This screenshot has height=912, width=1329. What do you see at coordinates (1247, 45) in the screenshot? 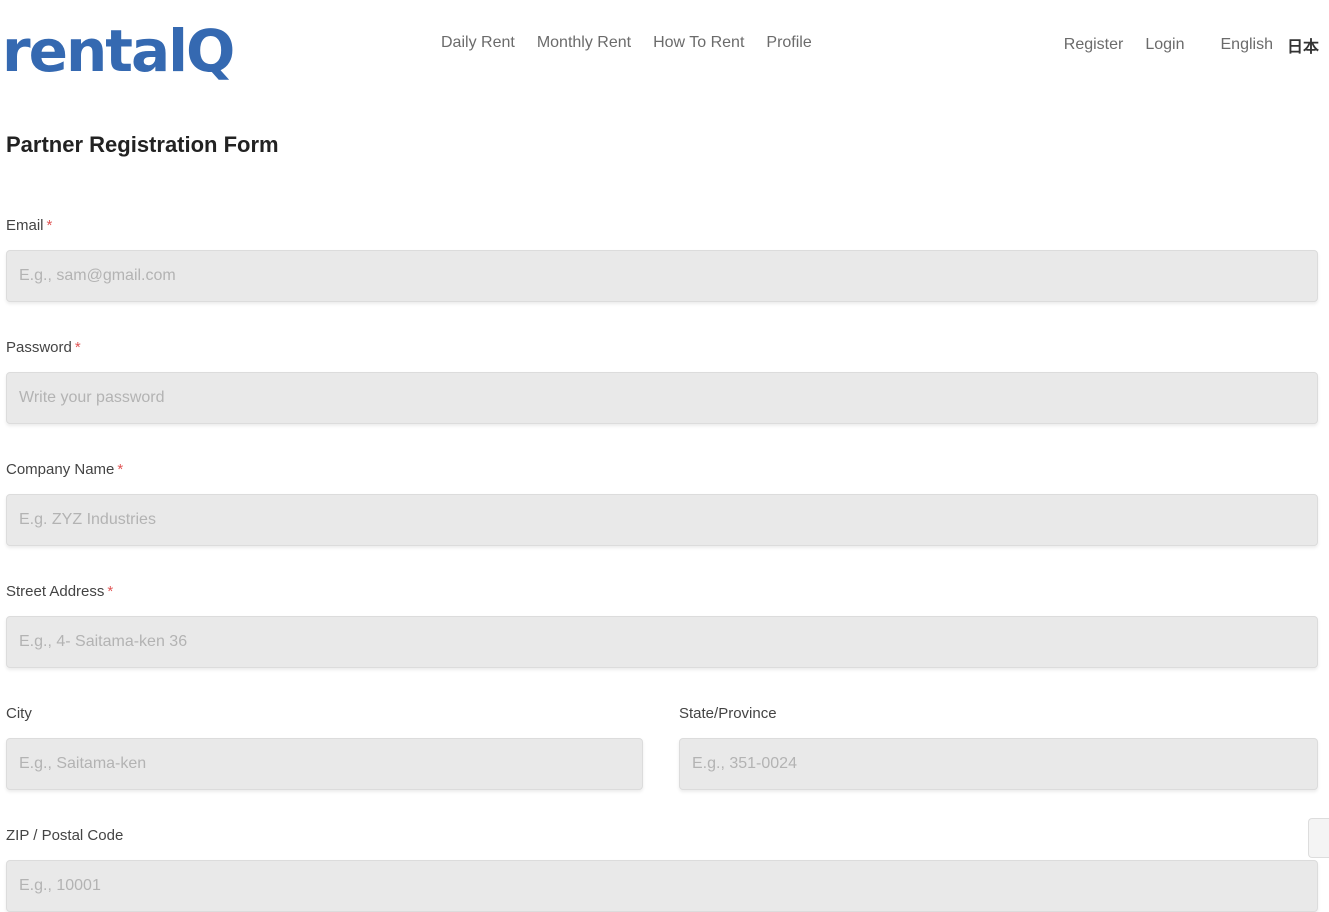
I see `lang-english: English` at bounding box center [1247, 45].